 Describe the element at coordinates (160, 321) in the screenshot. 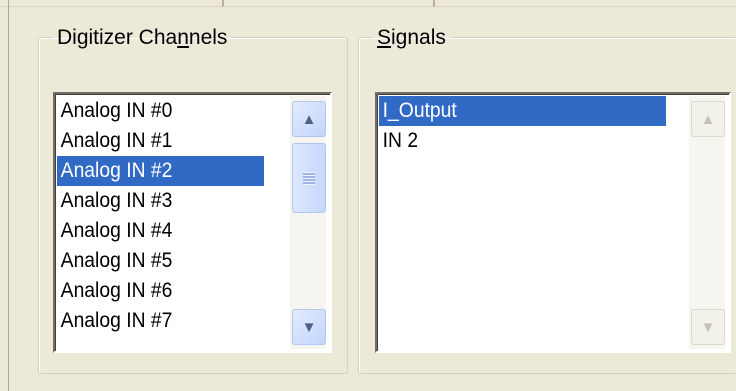

I see `digitizer-channel-item: Analog IN #7` at that location.